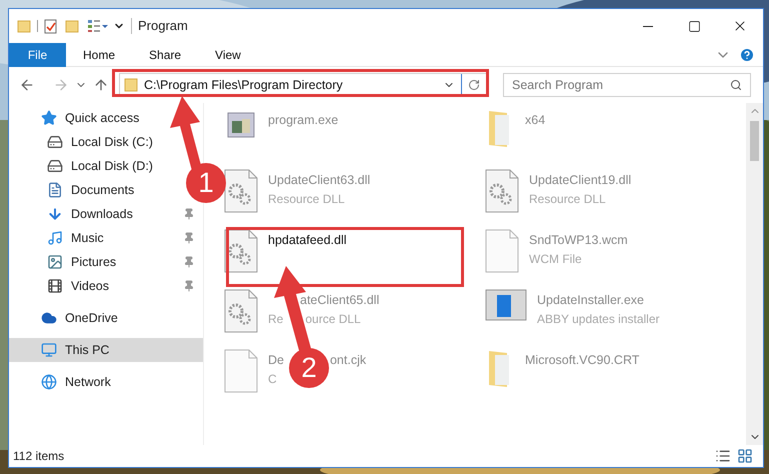 This screenshot has height=474, width=769. I want to click on sidebar-item: OneDrive, so click(79, 318).